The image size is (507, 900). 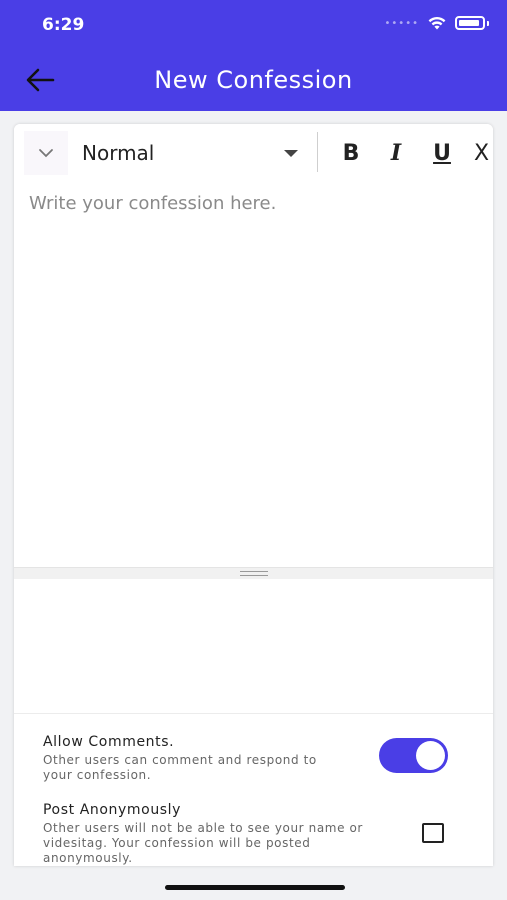 I want to click on italic-button: I, so click(x=396, y=153).